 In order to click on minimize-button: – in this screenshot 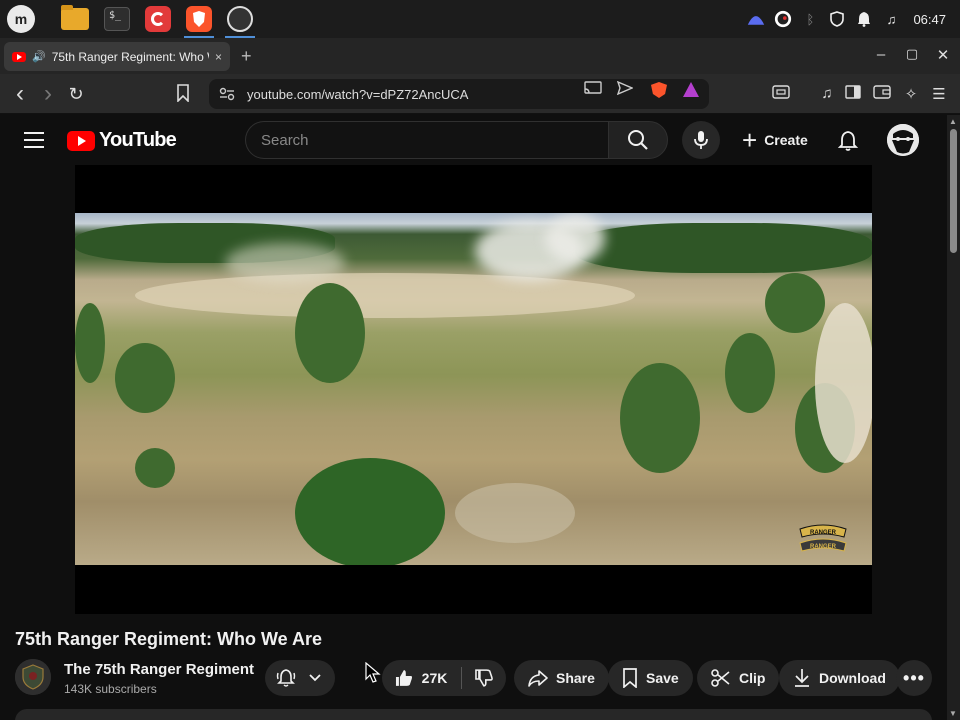, I will do `click(881, 54)`.